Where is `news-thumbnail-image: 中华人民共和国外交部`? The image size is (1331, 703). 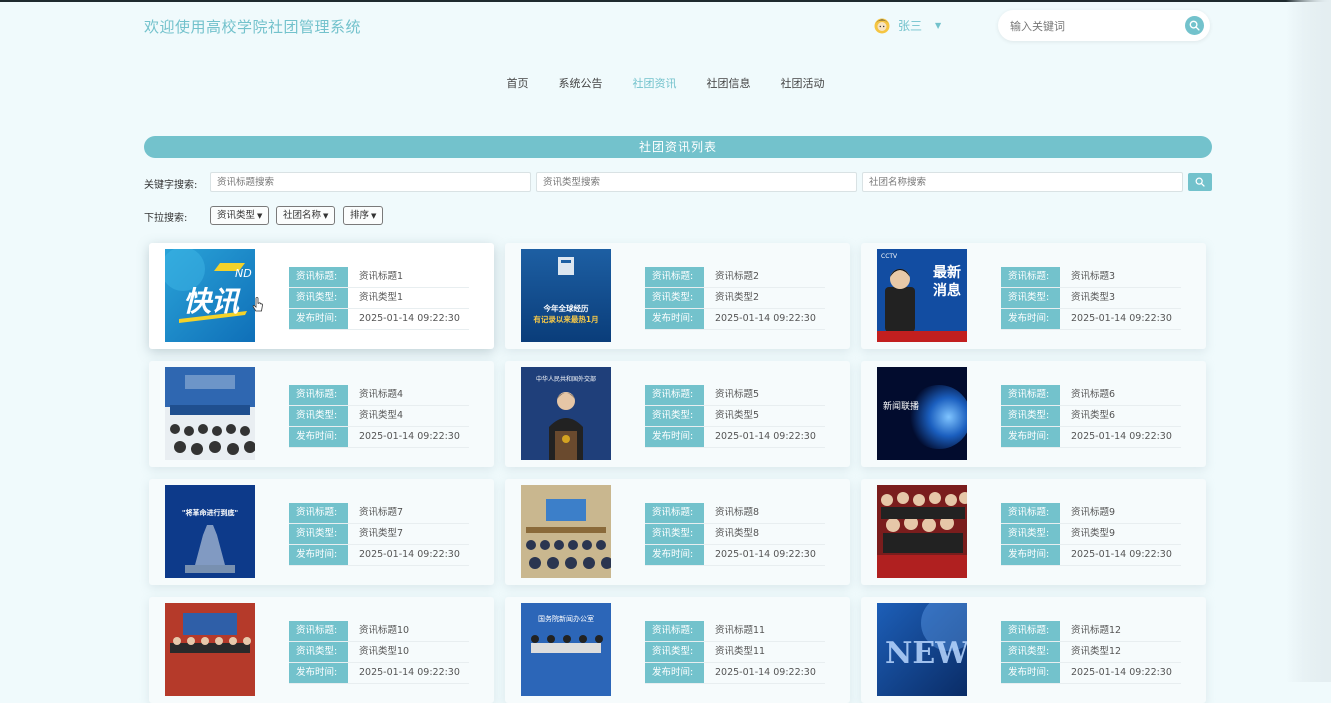 news-thumbnail-image: 中华人民共和国外交部 is located at coordinates (566, 413).